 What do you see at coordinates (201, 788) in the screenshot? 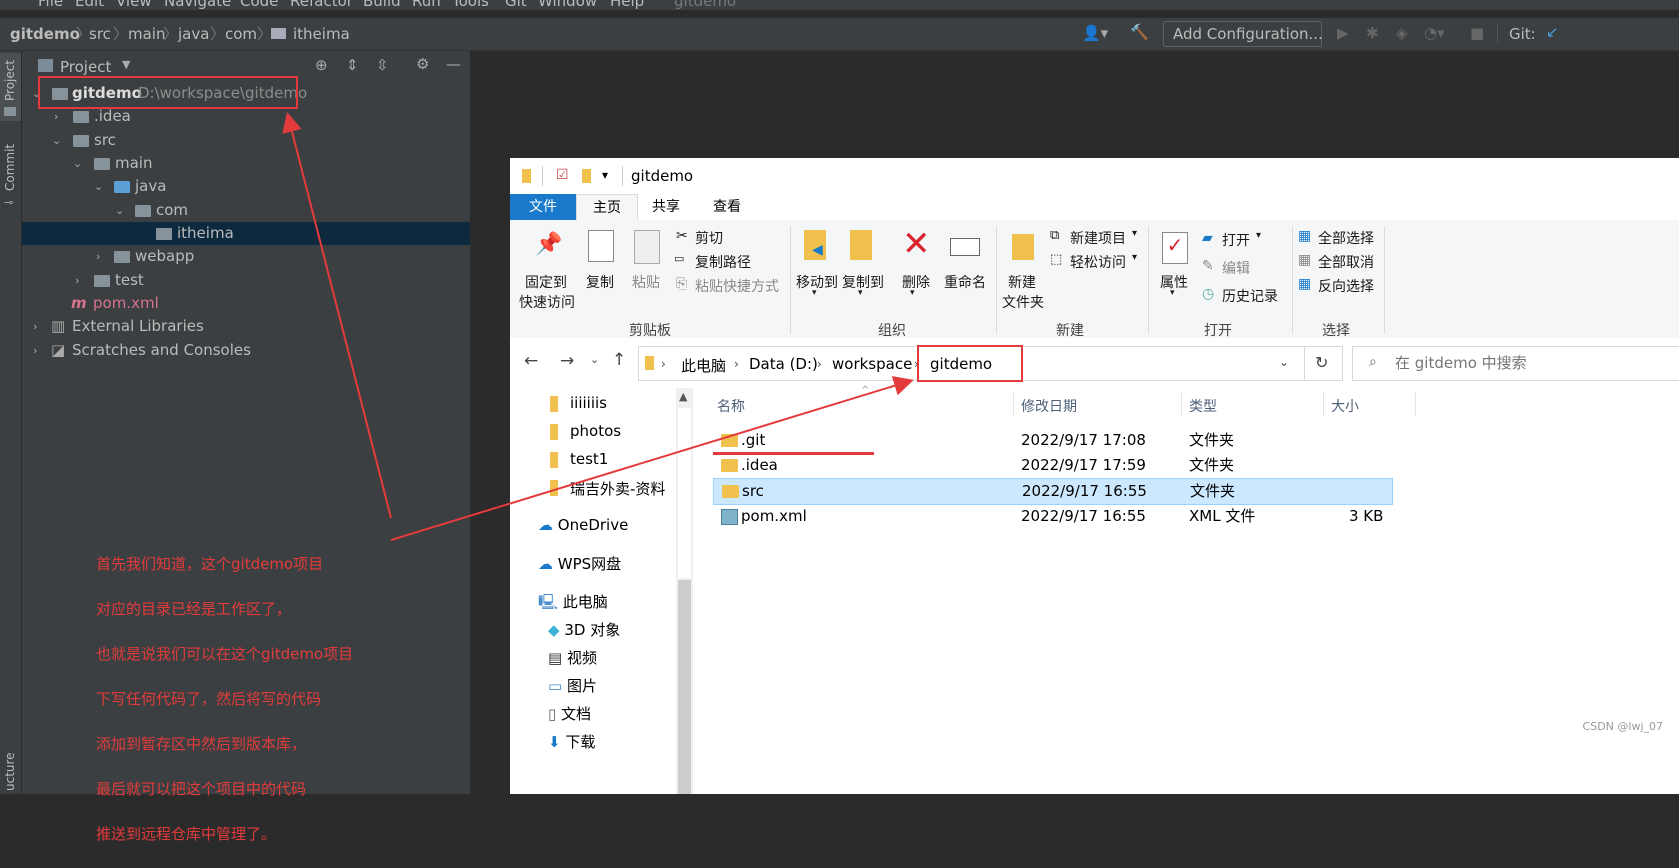
I see `note-line: 最后就可以把这个项目中的代码` at bounding box center [201, 788].